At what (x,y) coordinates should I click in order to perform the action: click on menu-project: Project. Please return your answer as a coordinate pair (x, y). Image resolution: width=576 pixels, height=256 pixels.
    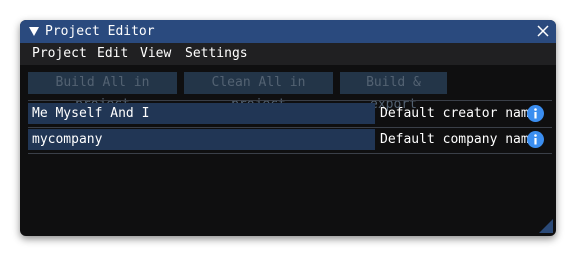
    Looking at the image, I should click on (59, 54).